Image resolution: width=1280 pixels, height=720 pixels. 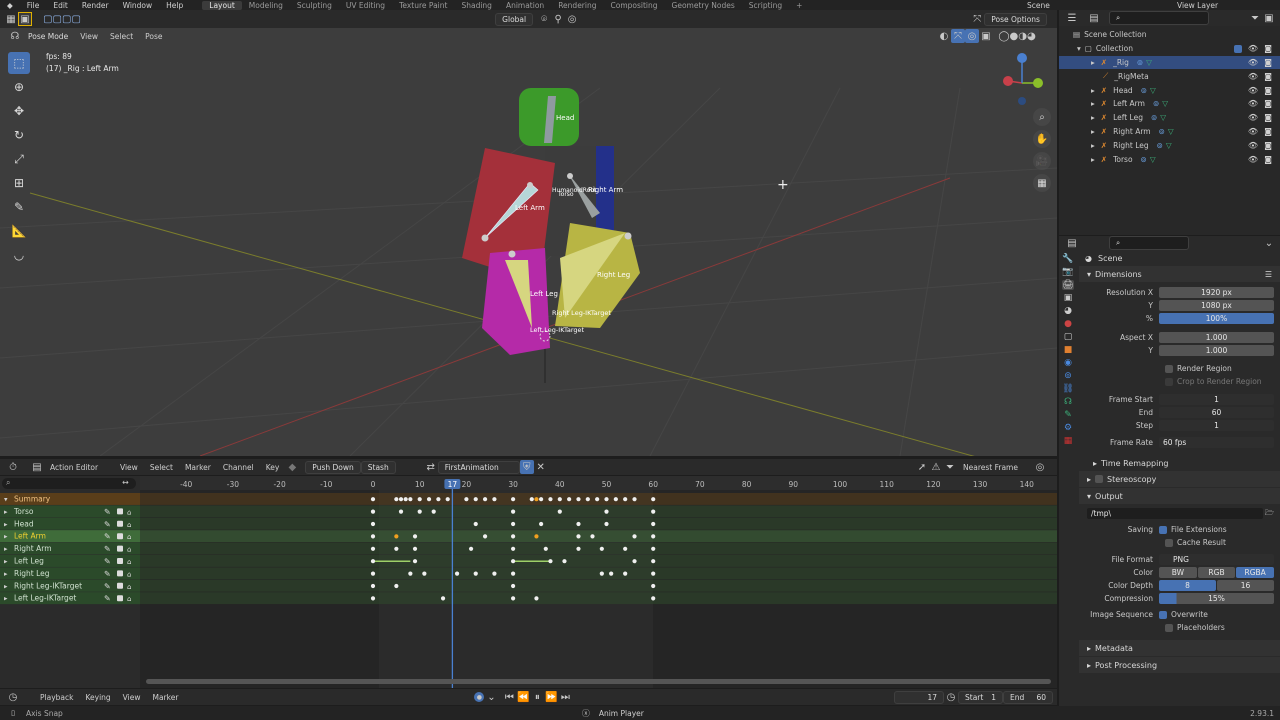 What do you see at coordinates (62, 19) in the screenshot?
I see `selection-mode-icons: ▢▢▢▢` at bounding box center [62, 19].